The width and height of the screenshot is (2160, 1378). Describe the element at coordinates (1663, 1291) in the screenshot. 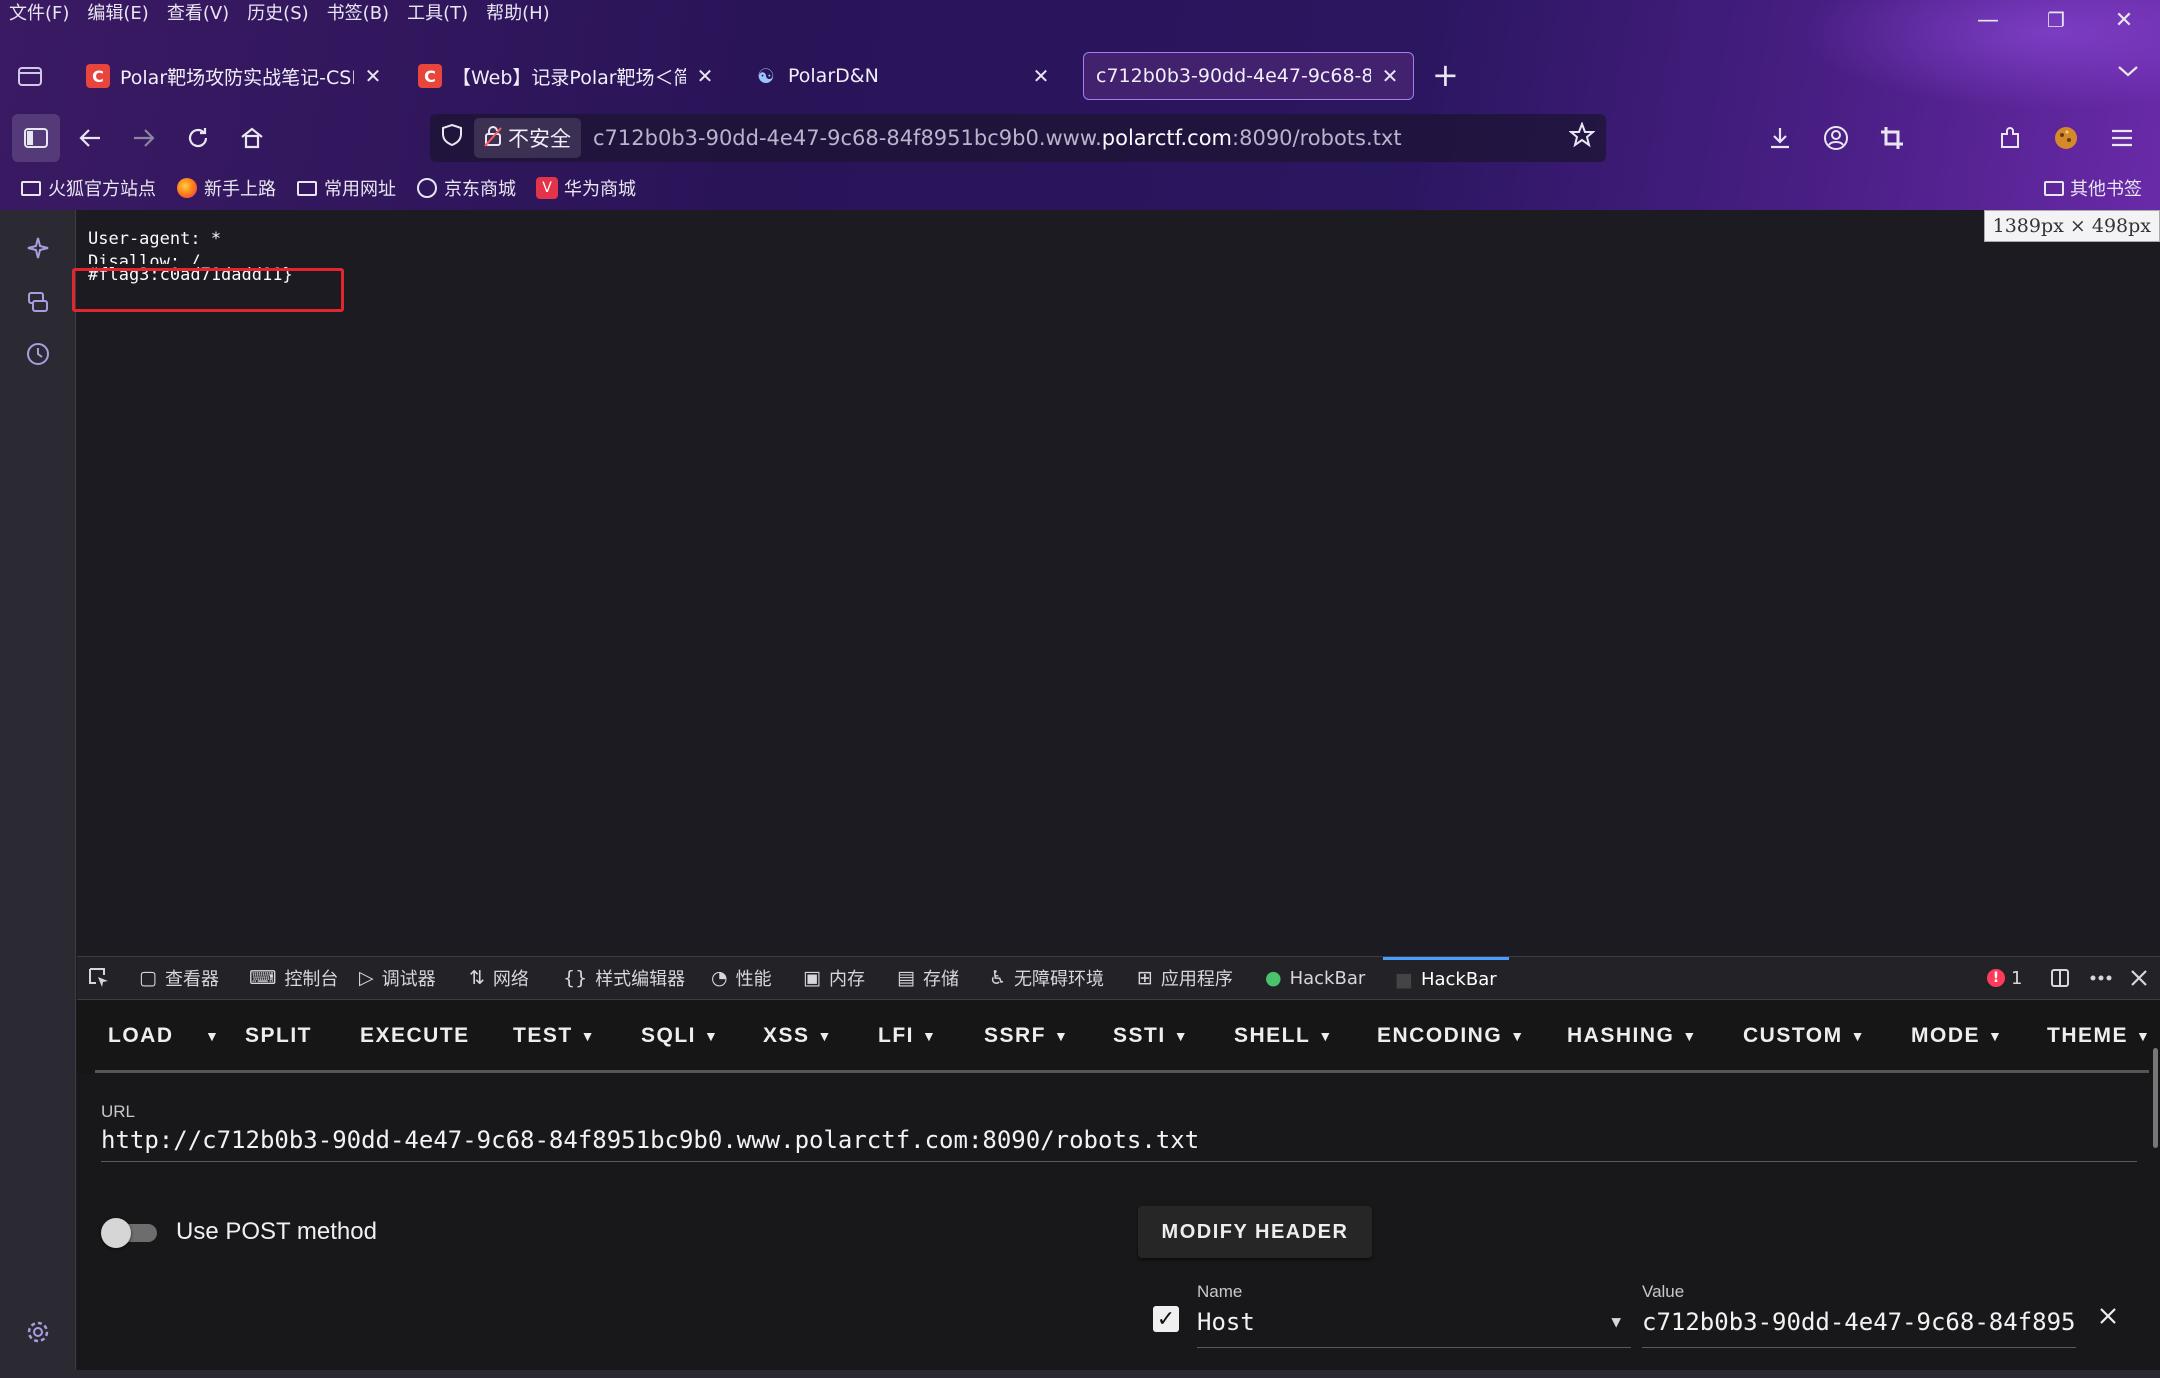

I see `header-value-label: Value` at that location.